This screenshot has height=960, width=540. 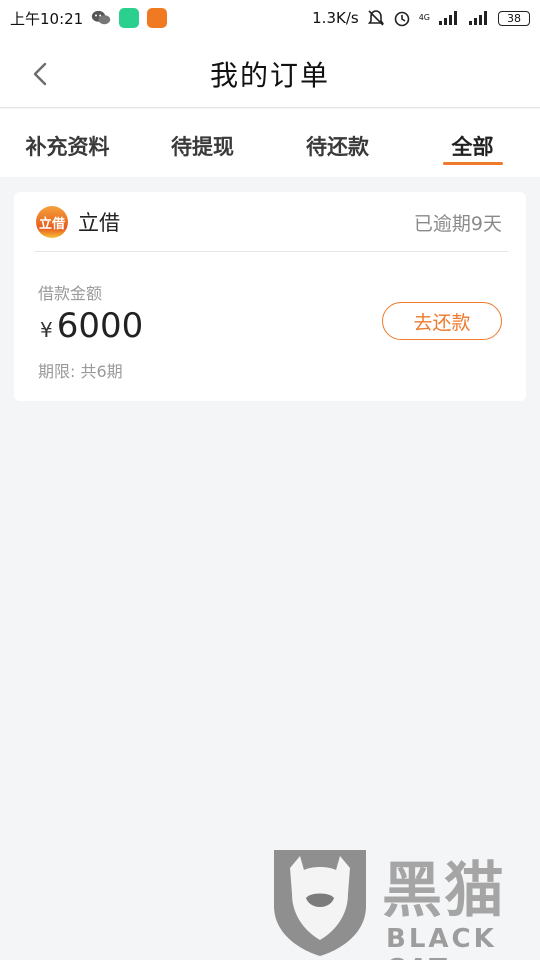 I want to click on tab-pending-withdrawal: 待提现, so click(x=202, y=143).